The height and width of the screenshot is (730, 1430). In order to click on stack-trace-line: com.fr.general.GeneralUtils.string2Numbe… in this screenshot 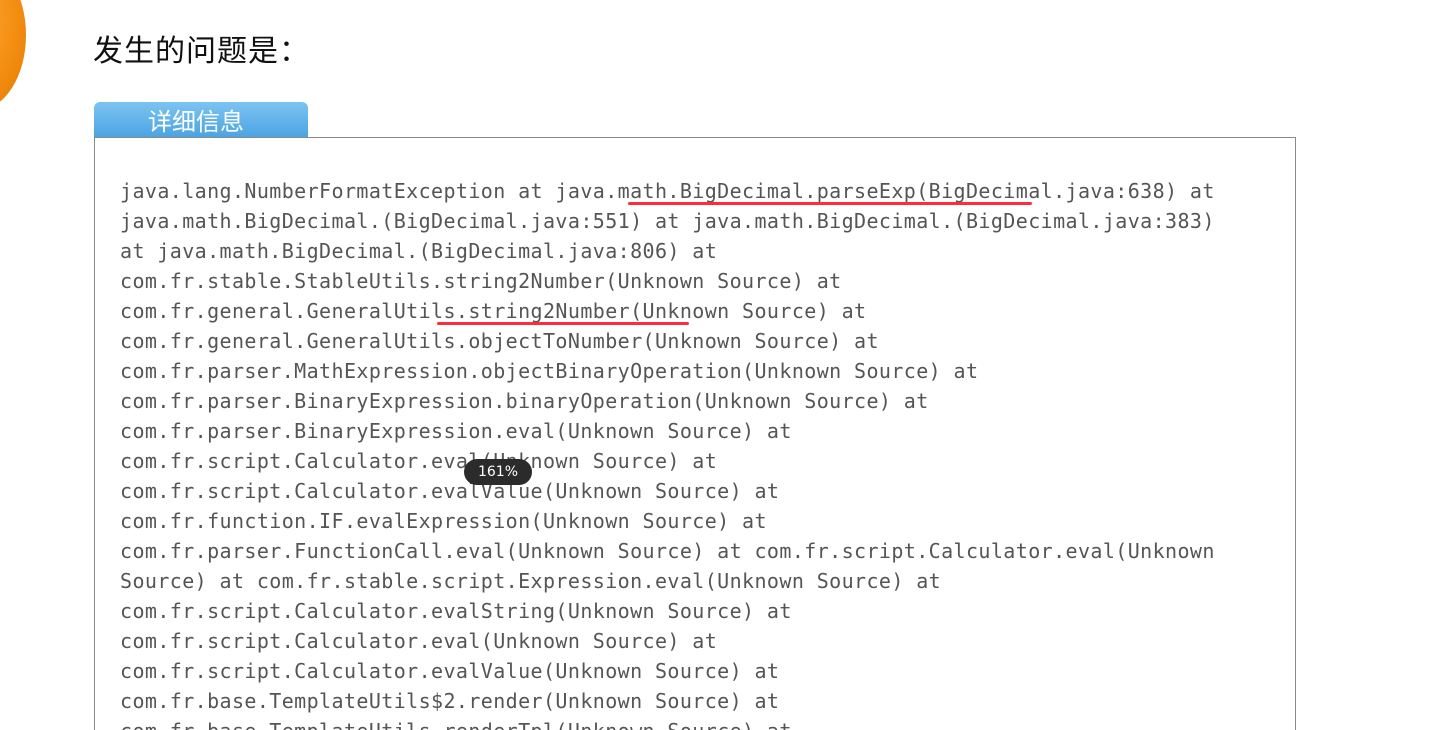, I will do `click(493, 311)`.